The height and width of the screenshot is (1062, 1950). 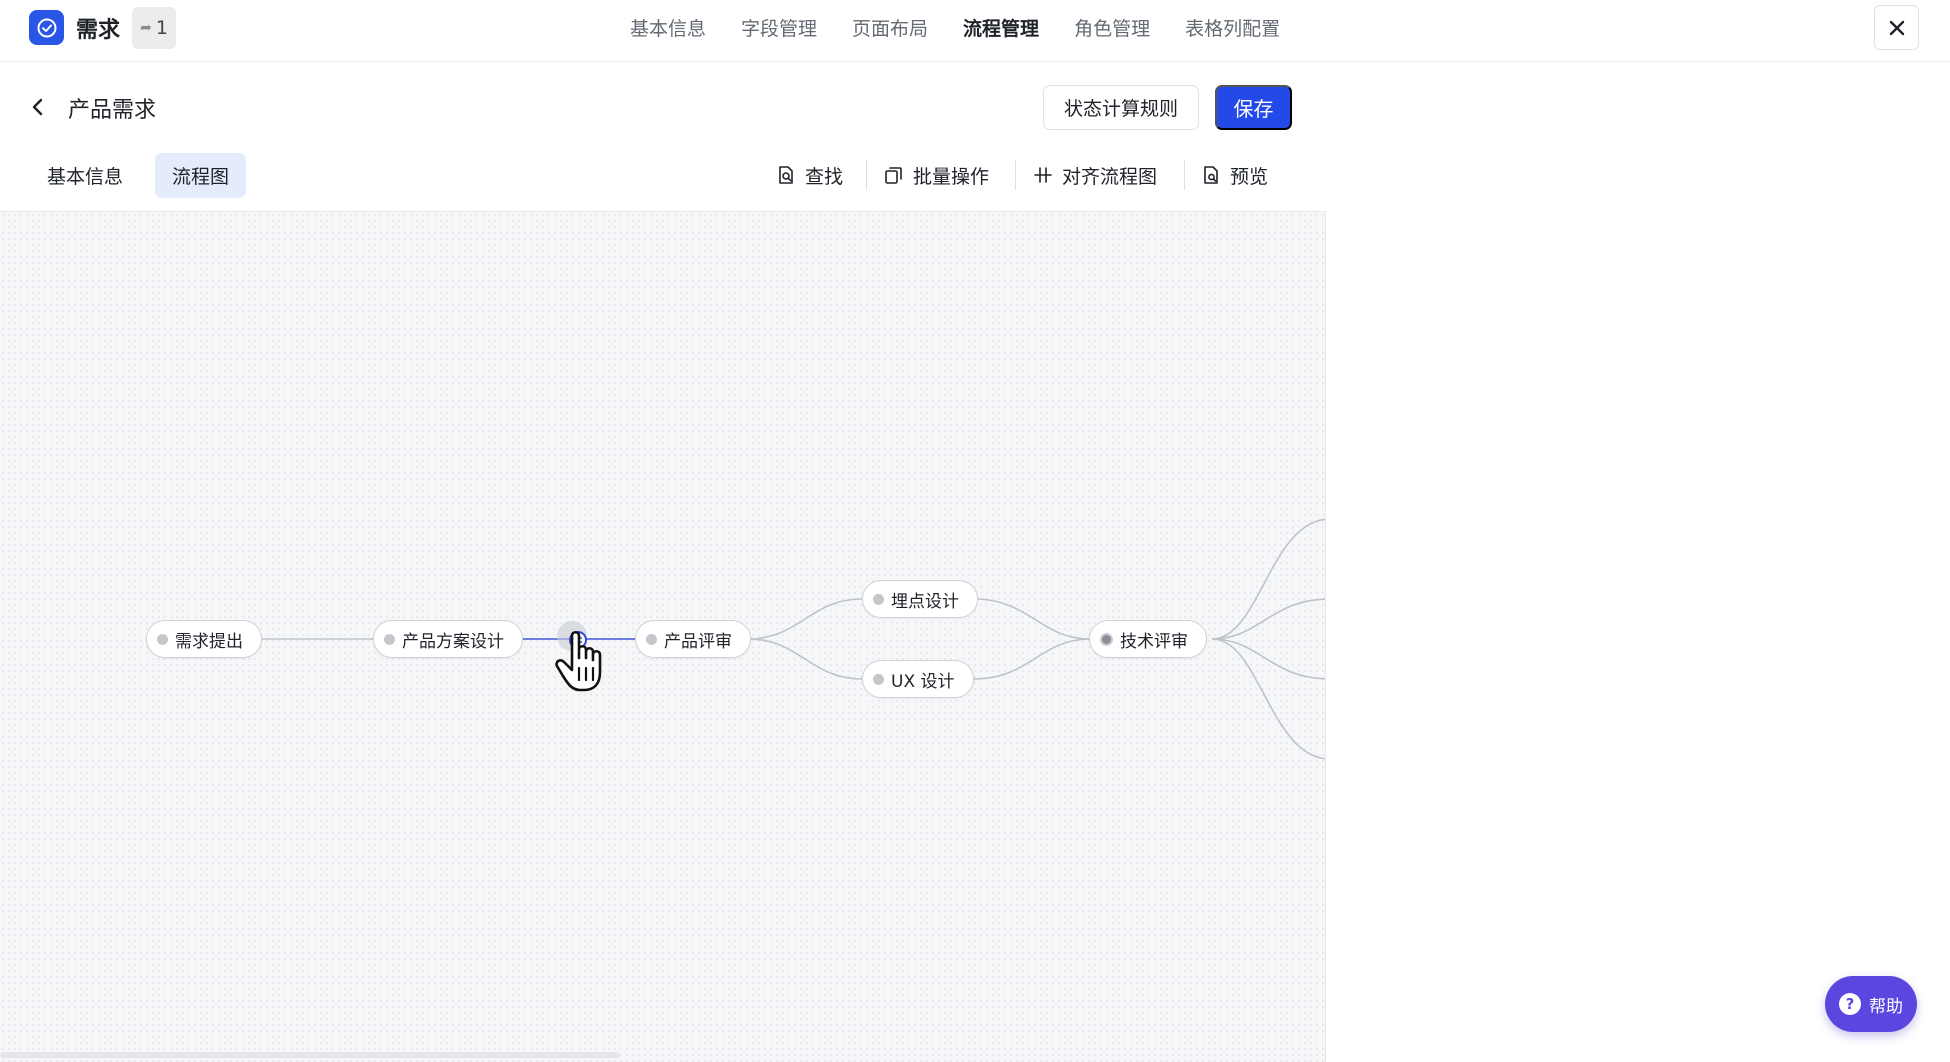 What do you see at coordinates (112, 110) in the screenshot?
I see `page-title: 产品需求` at bounding box center [112, 110].